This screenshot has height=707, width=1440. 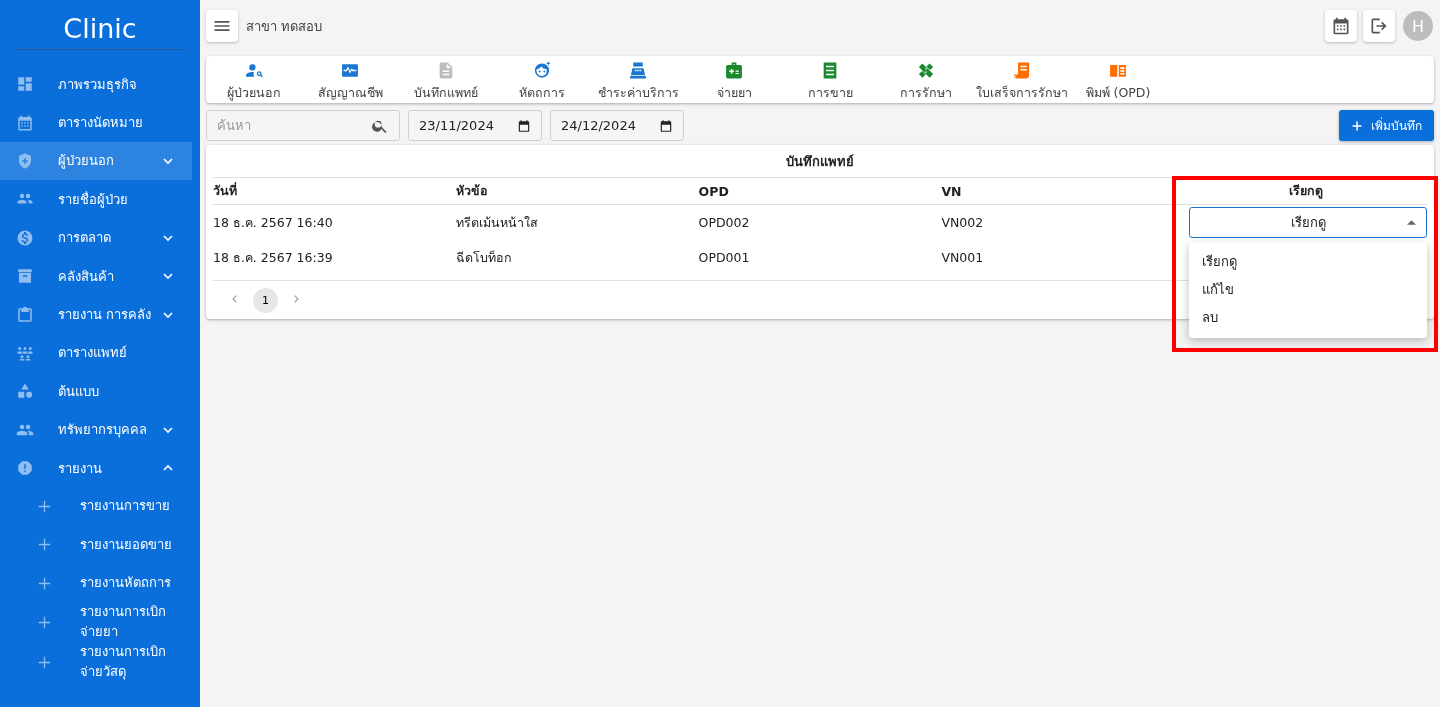 I want to click on menu-button, so click(x=222, y=26).